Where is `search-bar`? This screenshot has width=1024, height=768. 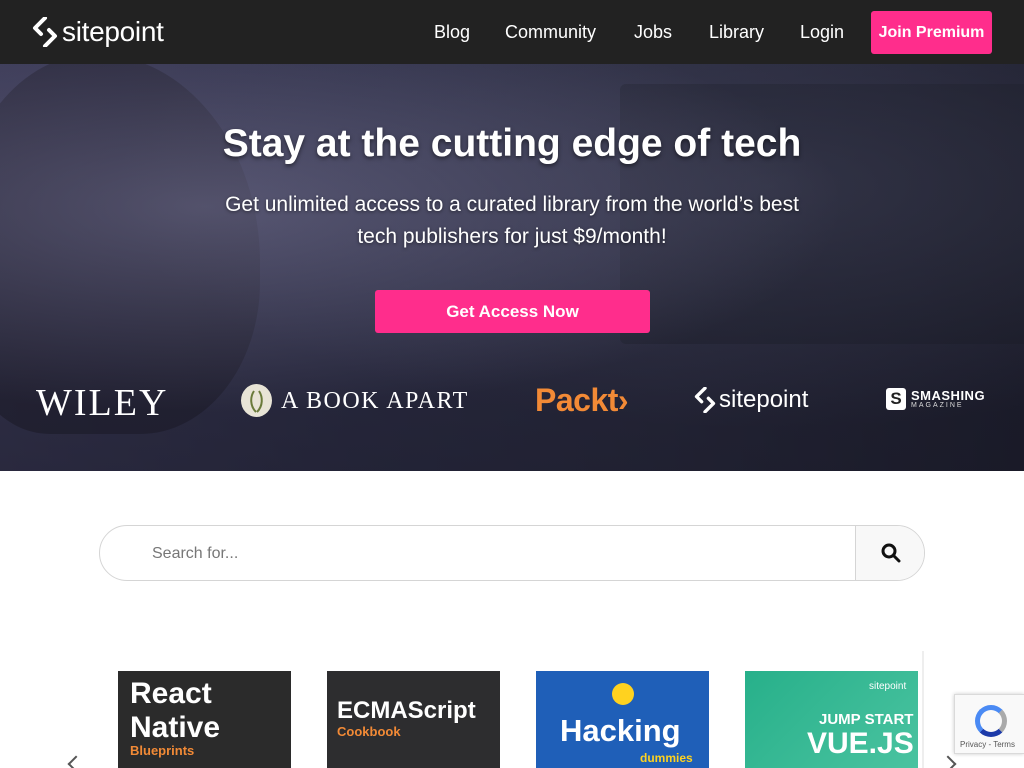
search-bar is located at coordinates (512, 553).